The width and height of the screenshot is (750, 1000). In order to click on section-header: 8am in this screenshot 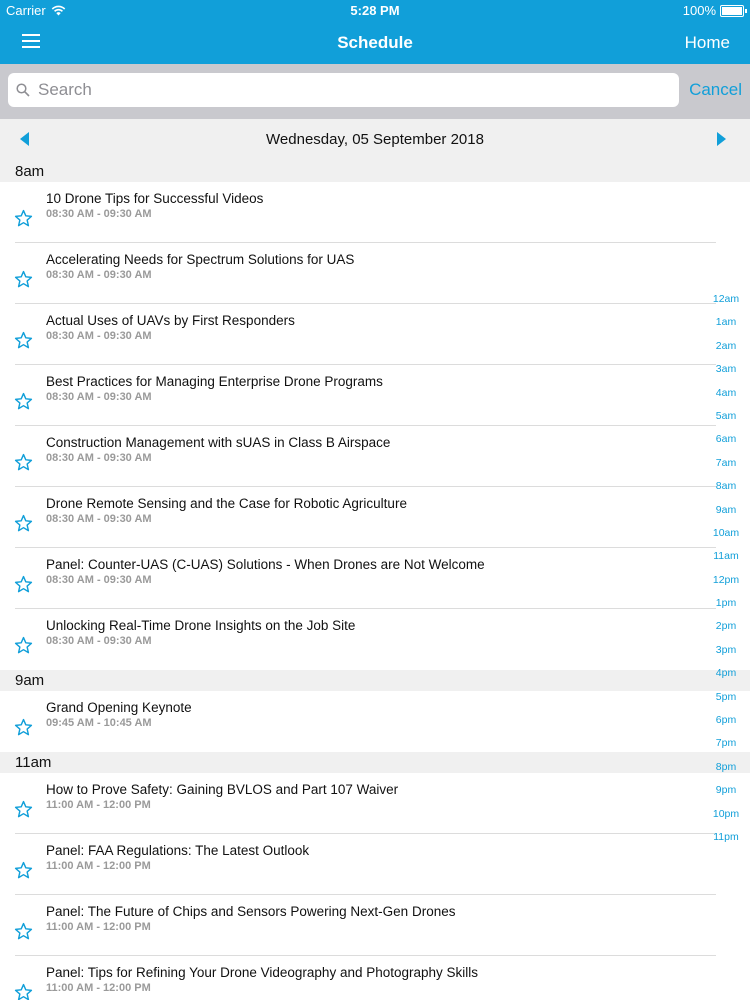, I will do `click(375, 171)`.